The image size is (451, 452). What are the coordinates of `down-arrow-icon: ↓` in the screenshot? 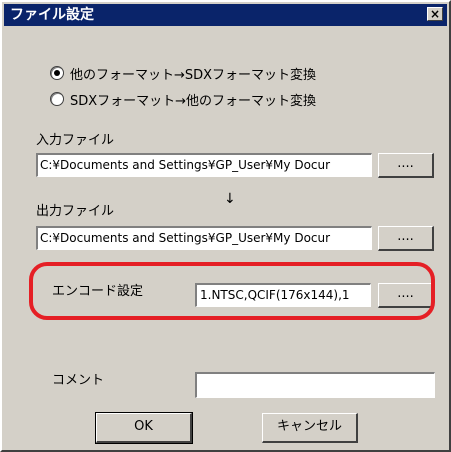 It's located at (230, 199).